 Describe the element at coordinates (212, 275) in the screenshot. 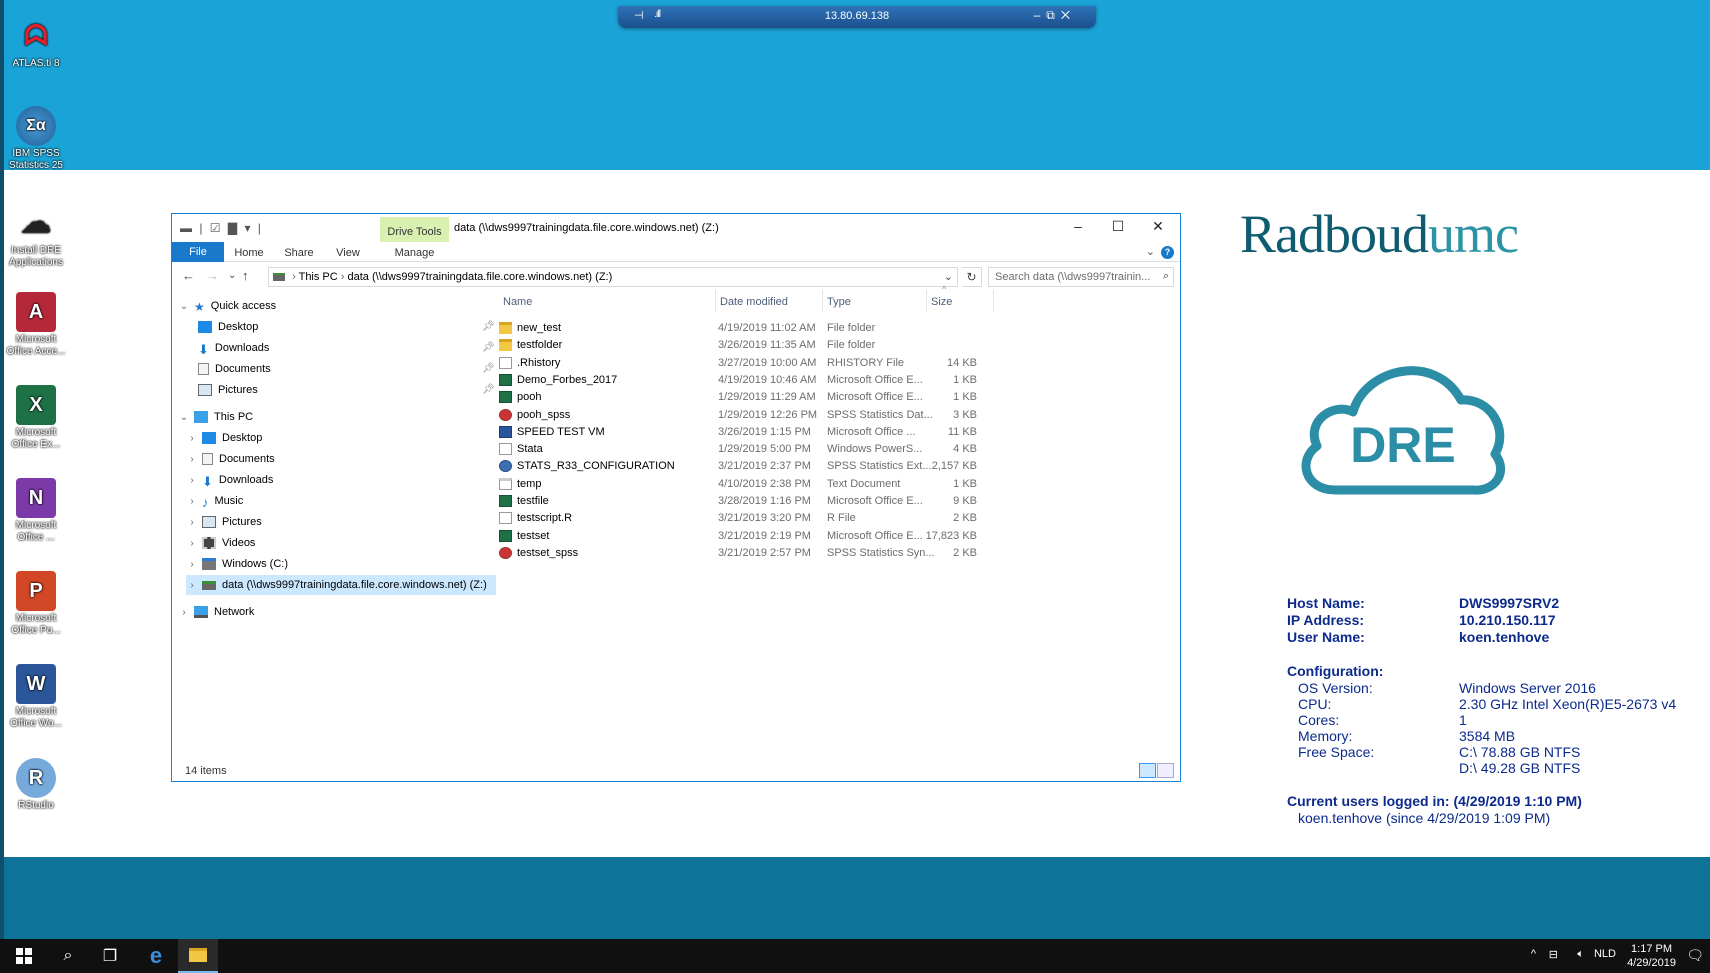

I see `forward-button: →` at that location.